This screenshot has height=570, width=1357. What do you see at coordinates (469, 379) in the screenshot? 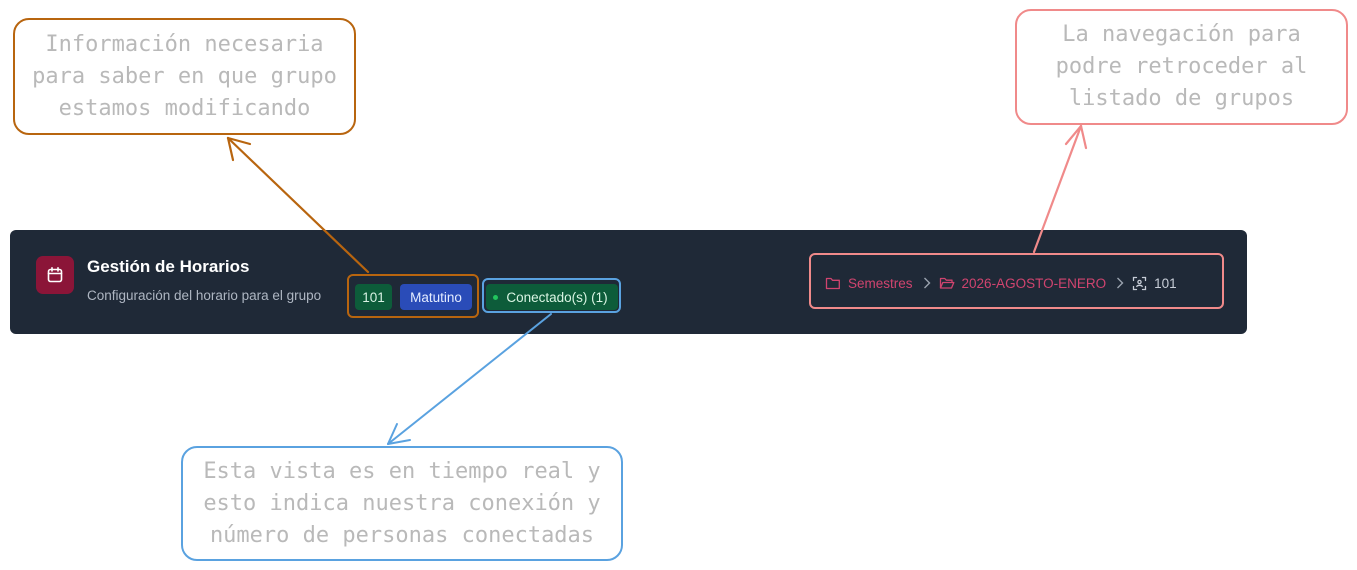
I see `arrow-connection` at bounding box center [469, 379].